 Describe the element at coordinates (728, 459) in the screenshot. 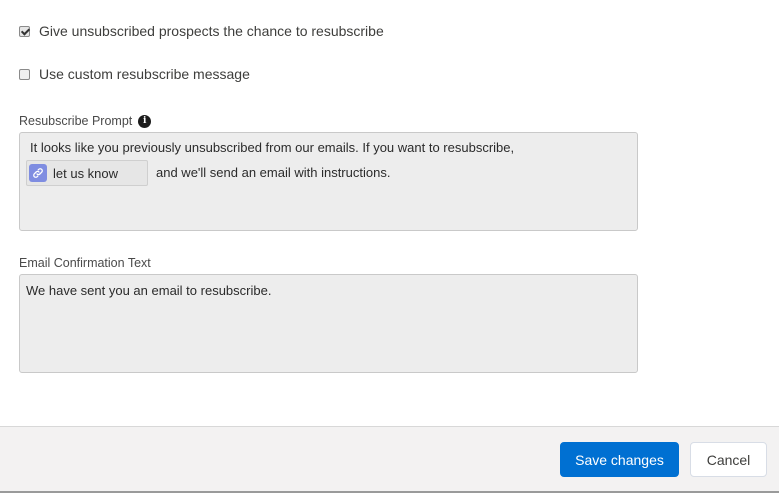

I see `cancel-button: Cancel` at that location.